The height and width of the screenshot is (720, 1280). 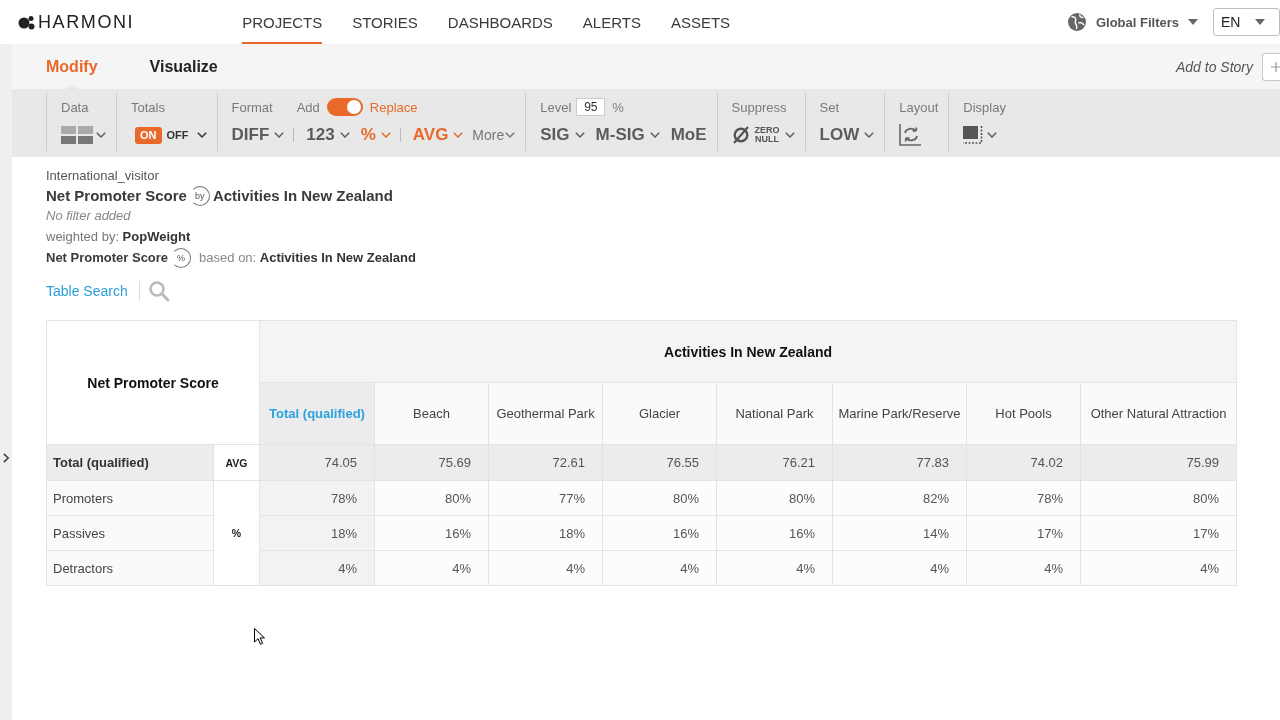 I want to click on toggle-switch, so click(x=344, y=107).